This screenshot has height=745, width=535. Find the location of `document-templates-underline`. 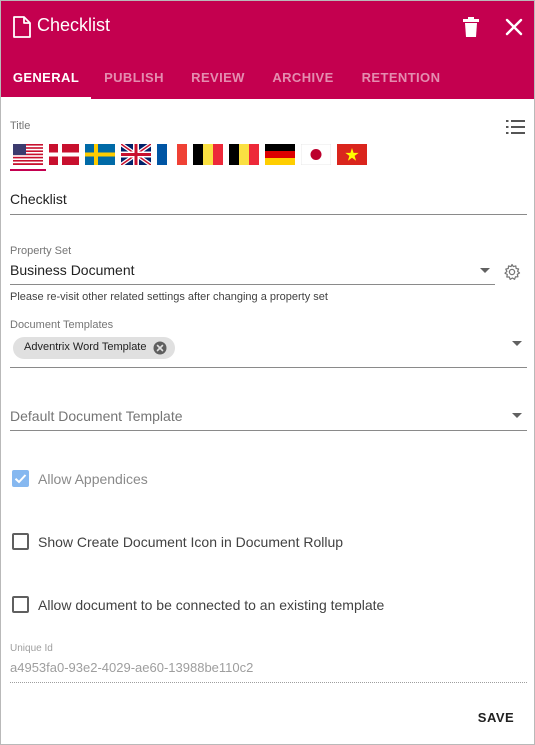

document-templates-underline is located at coordinates (268, 367).